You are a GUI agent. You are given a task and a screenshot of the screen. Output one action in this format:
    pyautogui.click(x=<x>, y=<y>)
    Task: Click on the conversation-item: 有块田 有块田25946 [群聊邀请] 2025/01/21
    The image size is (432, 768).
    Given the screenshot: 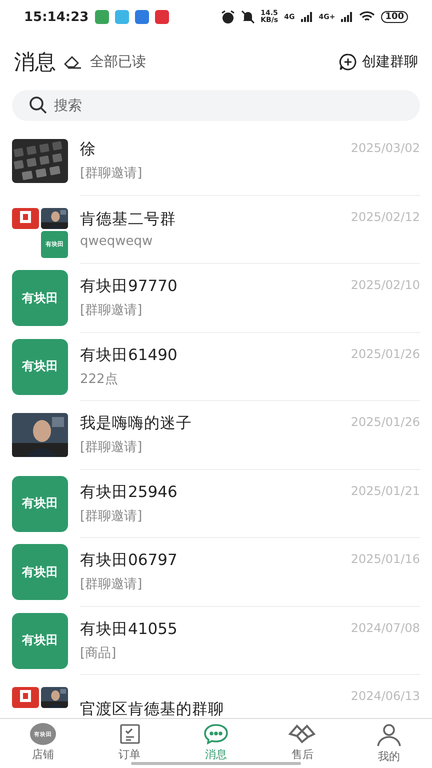 What is the action you would take?
    pyautogui.click(x=216, y=504)
    